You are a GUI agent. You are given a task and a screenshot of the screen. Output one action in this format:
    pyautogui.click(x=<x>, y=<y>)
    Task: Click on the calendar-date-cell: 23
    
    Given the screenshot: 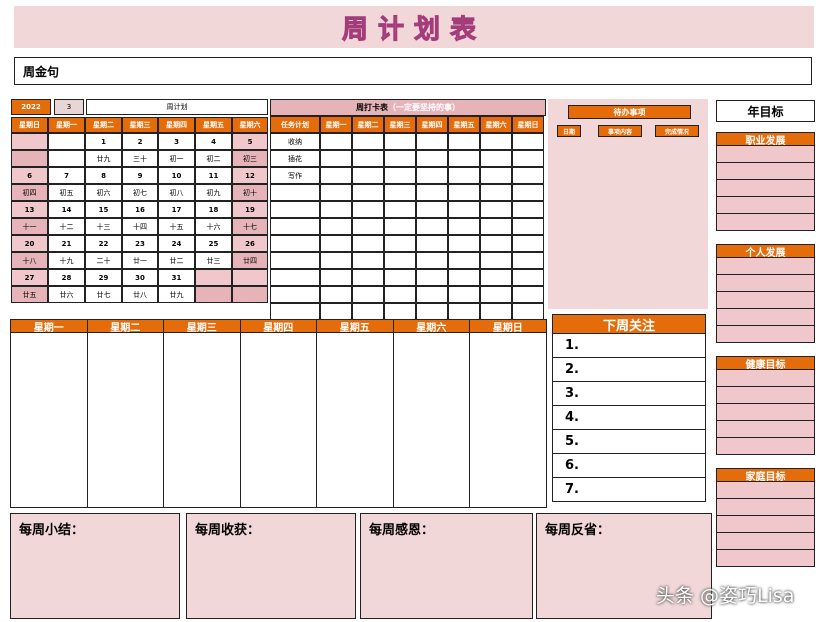 What is the action you would take?
    pyautogui.click(x=140, y=243)
    